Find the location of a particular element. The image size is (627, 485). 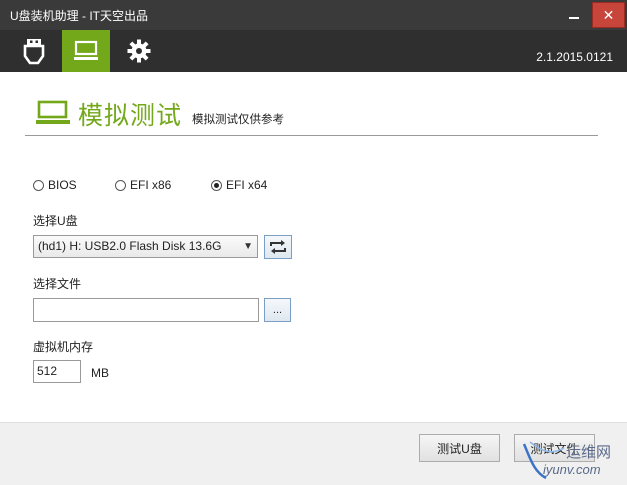

page-title: 模拟测试 is located at coordinates (130, 116).